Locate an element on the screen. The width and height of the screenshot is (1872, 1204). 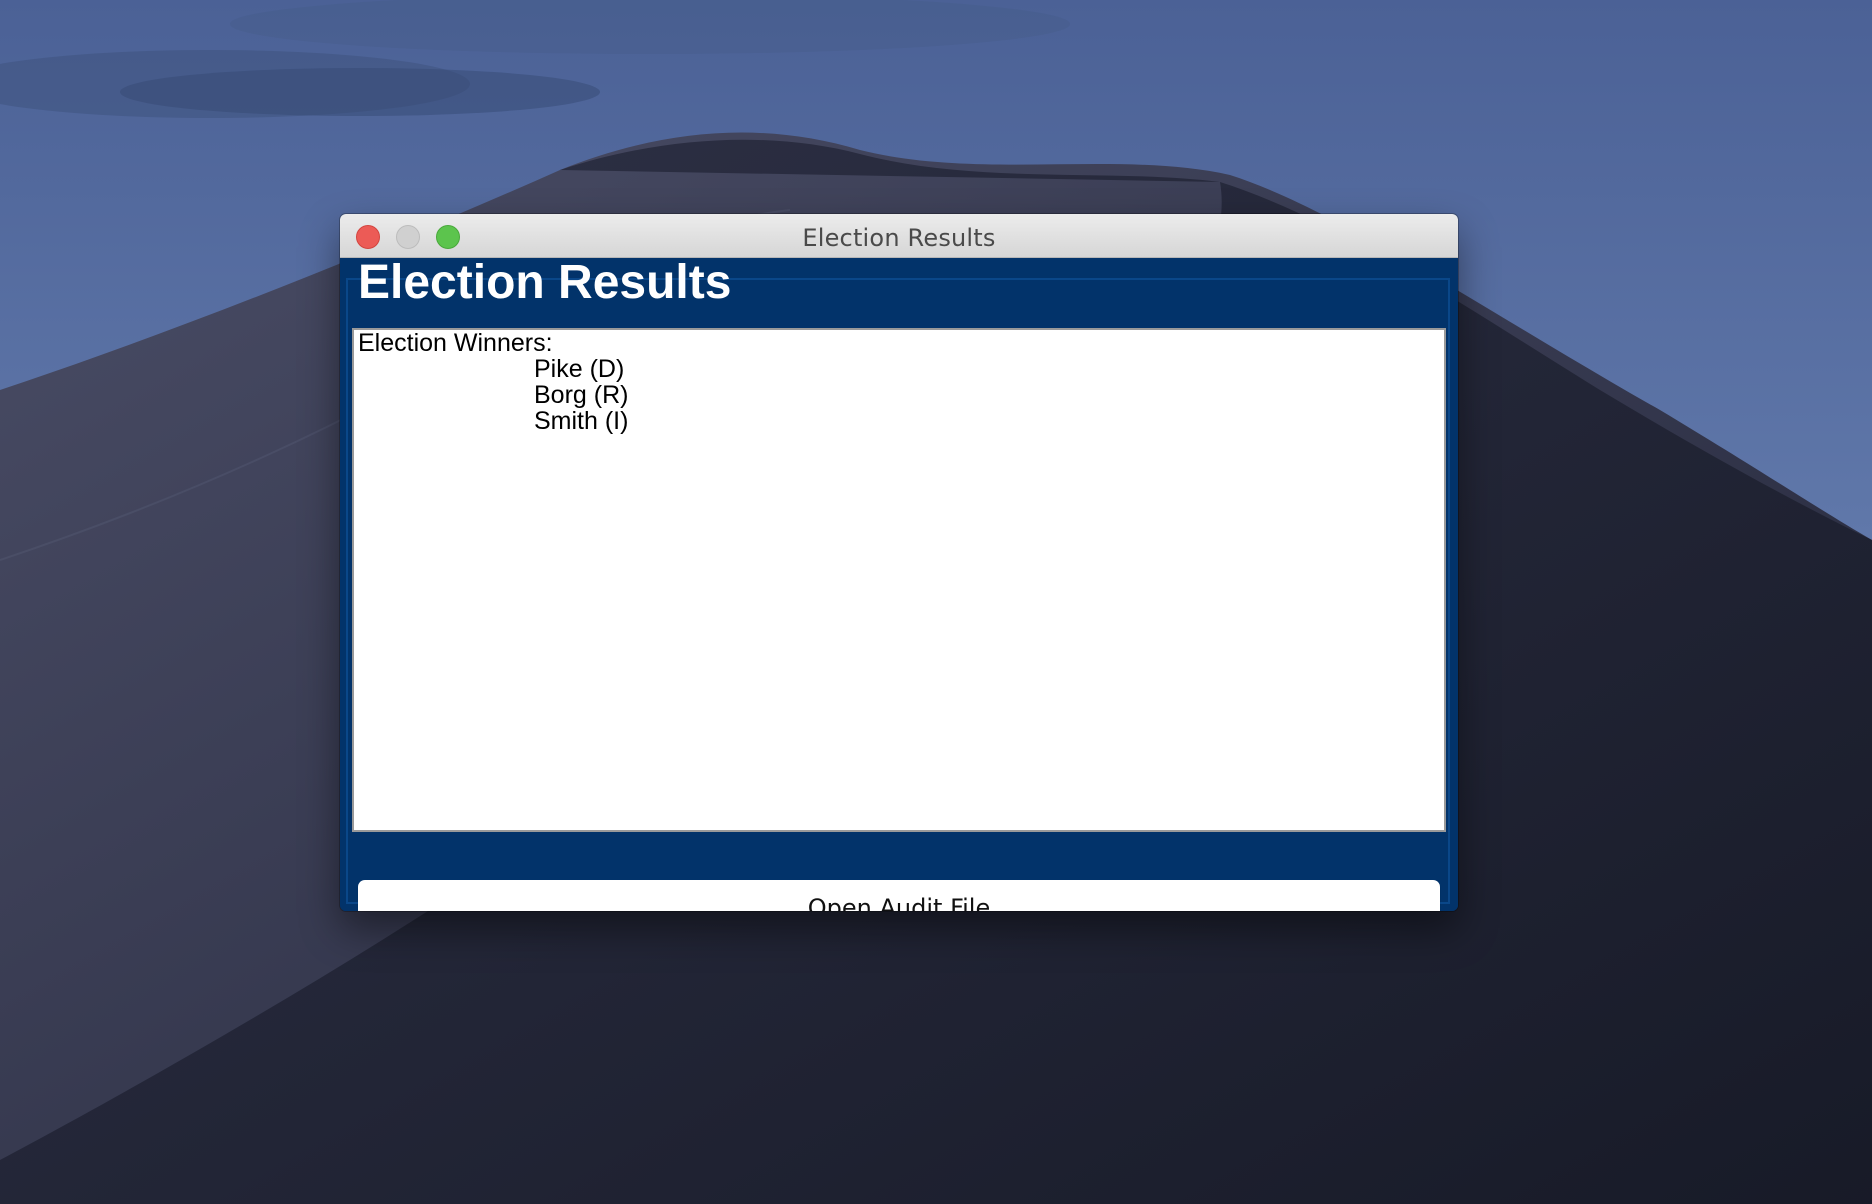
winner-item: Pike (D) is located at coordinates (579, 369).